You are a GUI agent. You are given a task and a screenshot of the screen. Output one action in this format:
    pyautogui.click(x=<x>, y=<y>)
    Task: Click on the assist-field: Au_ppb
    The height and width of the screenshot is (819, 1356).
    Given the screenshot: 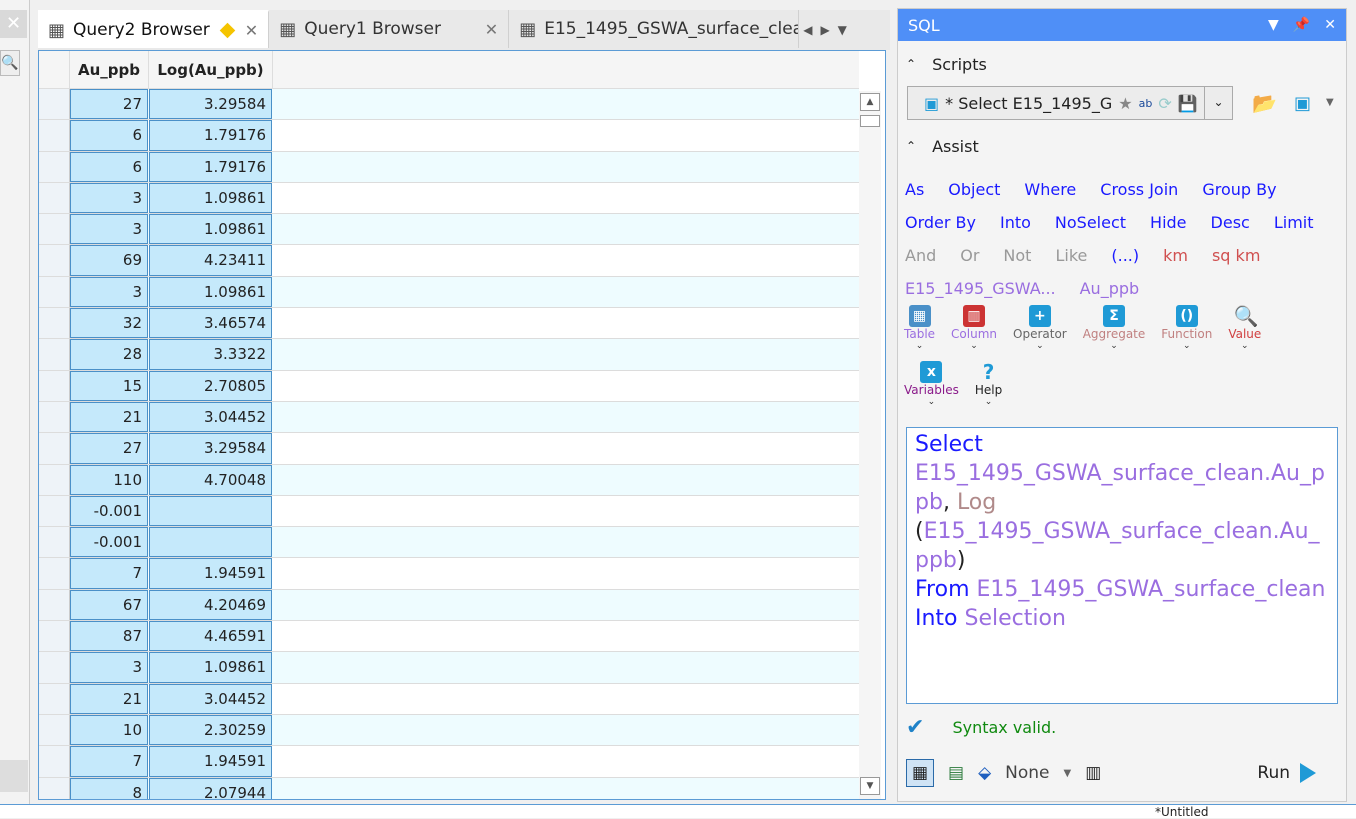 What is the action you would take?
    pyautogui.click(x=1110, y=288)
    